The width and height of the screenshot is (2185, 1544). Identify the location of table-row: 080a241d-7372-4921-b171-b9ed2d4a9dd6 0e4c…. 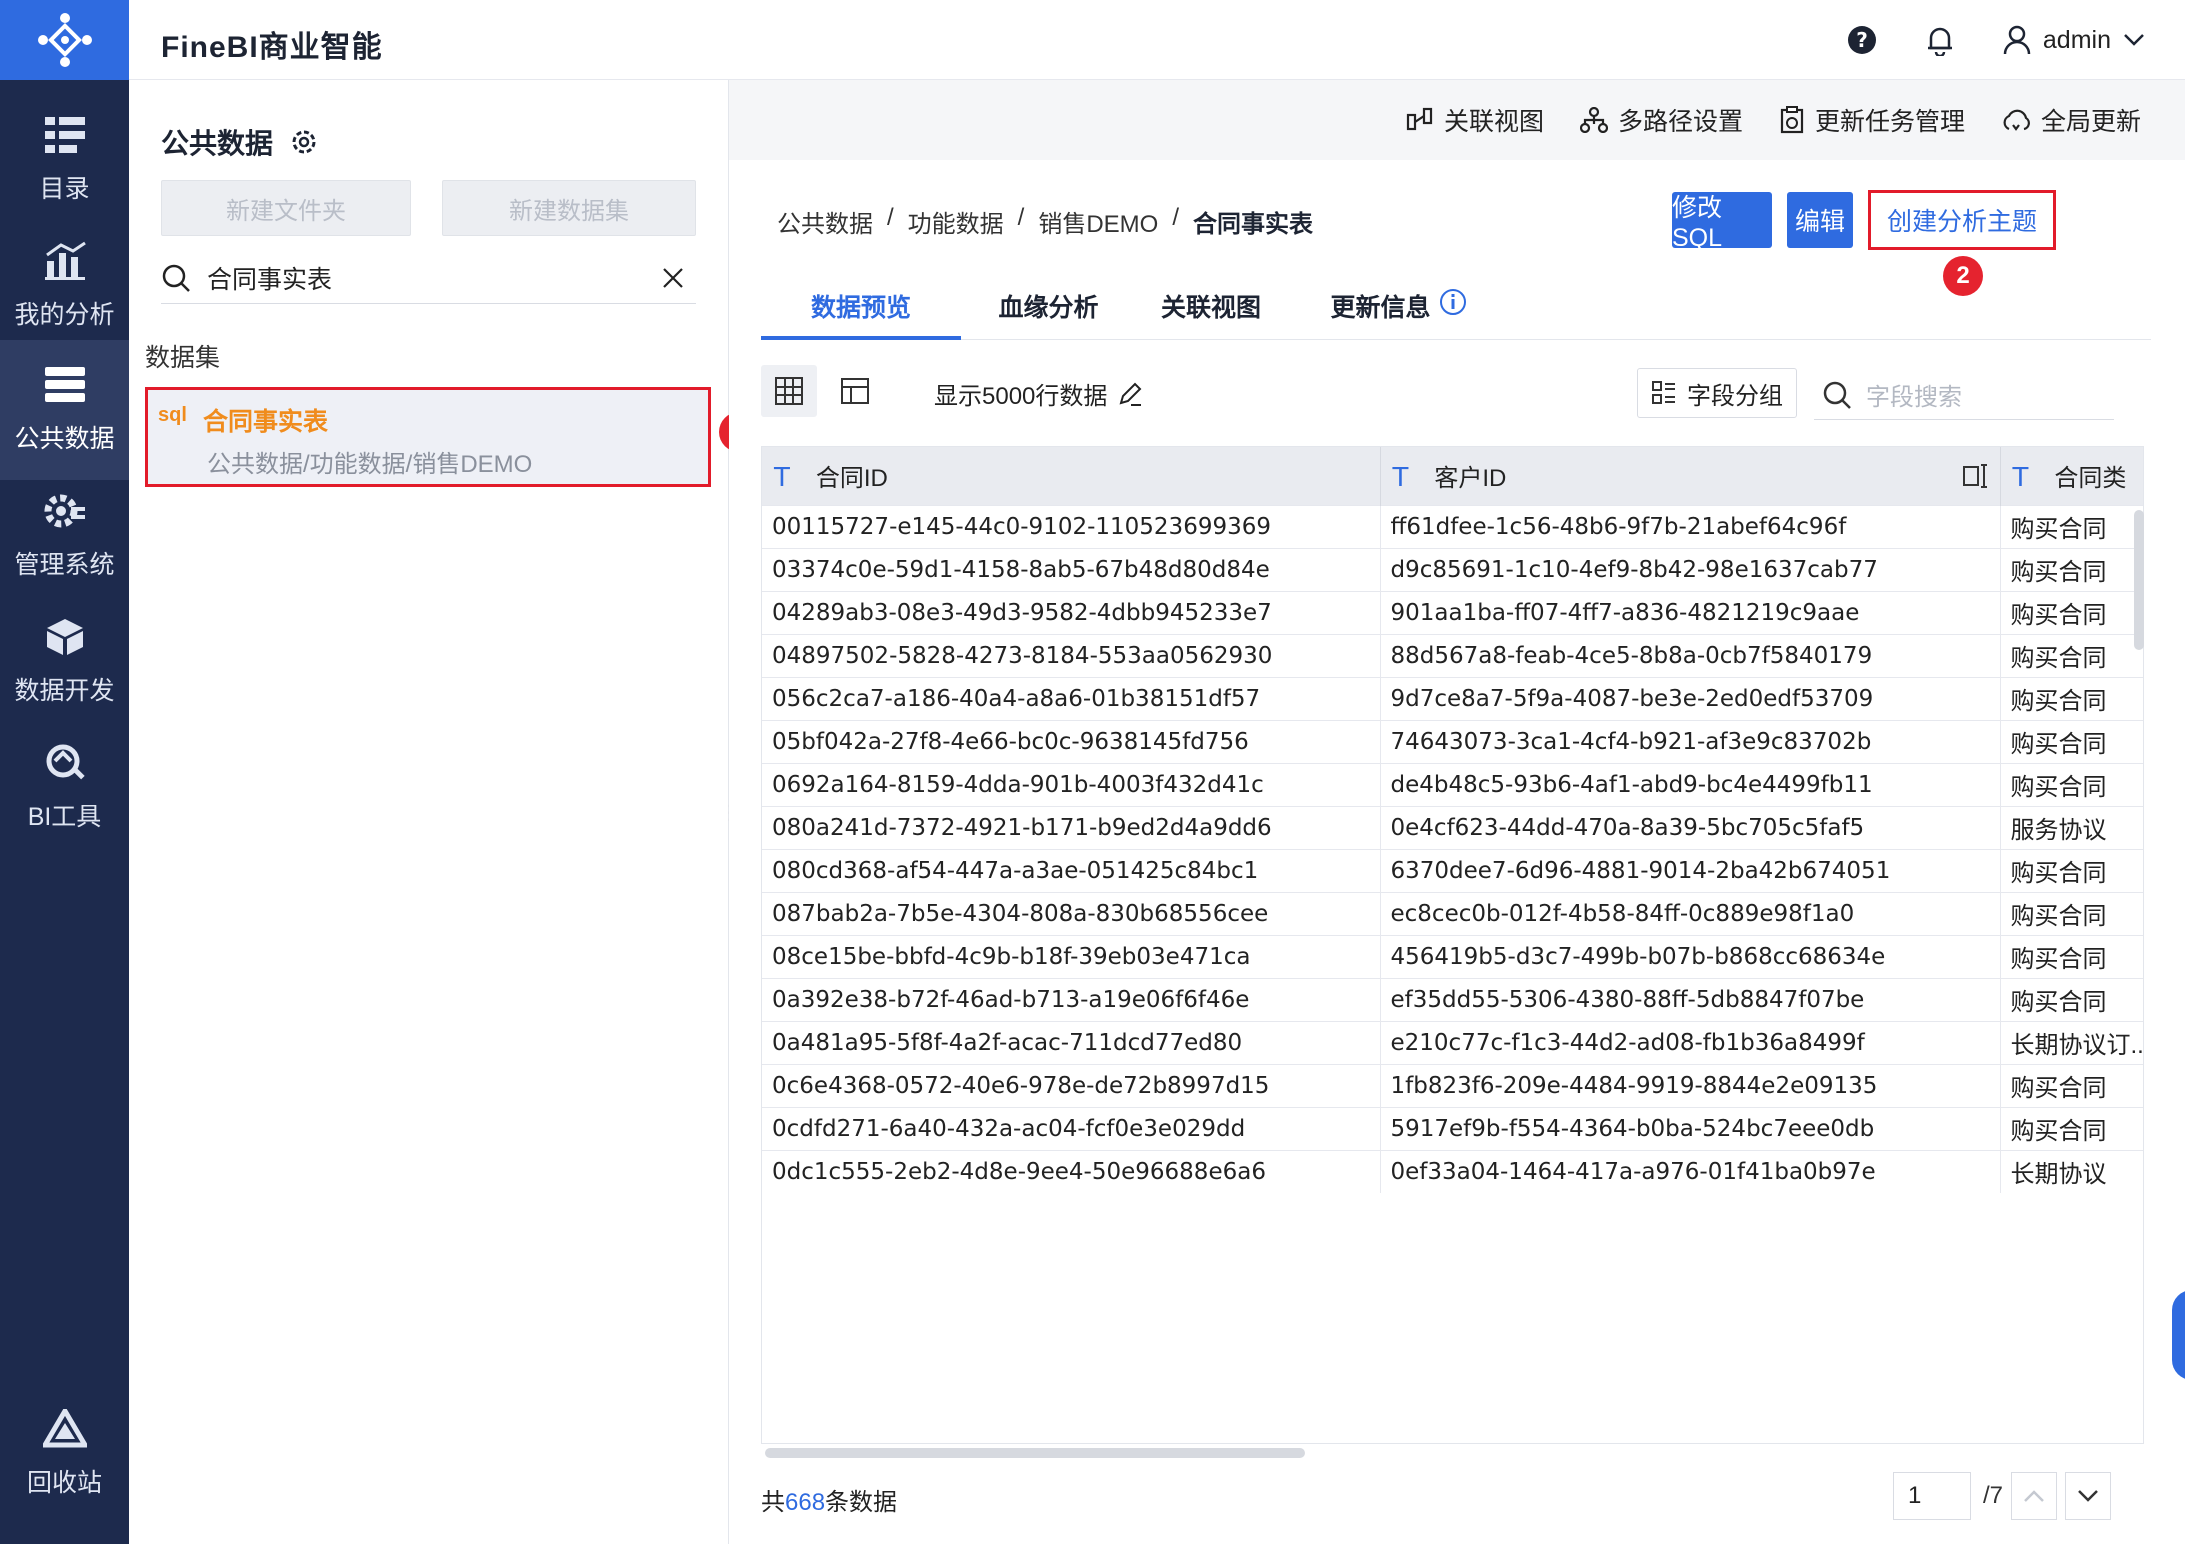
(1452, 827).